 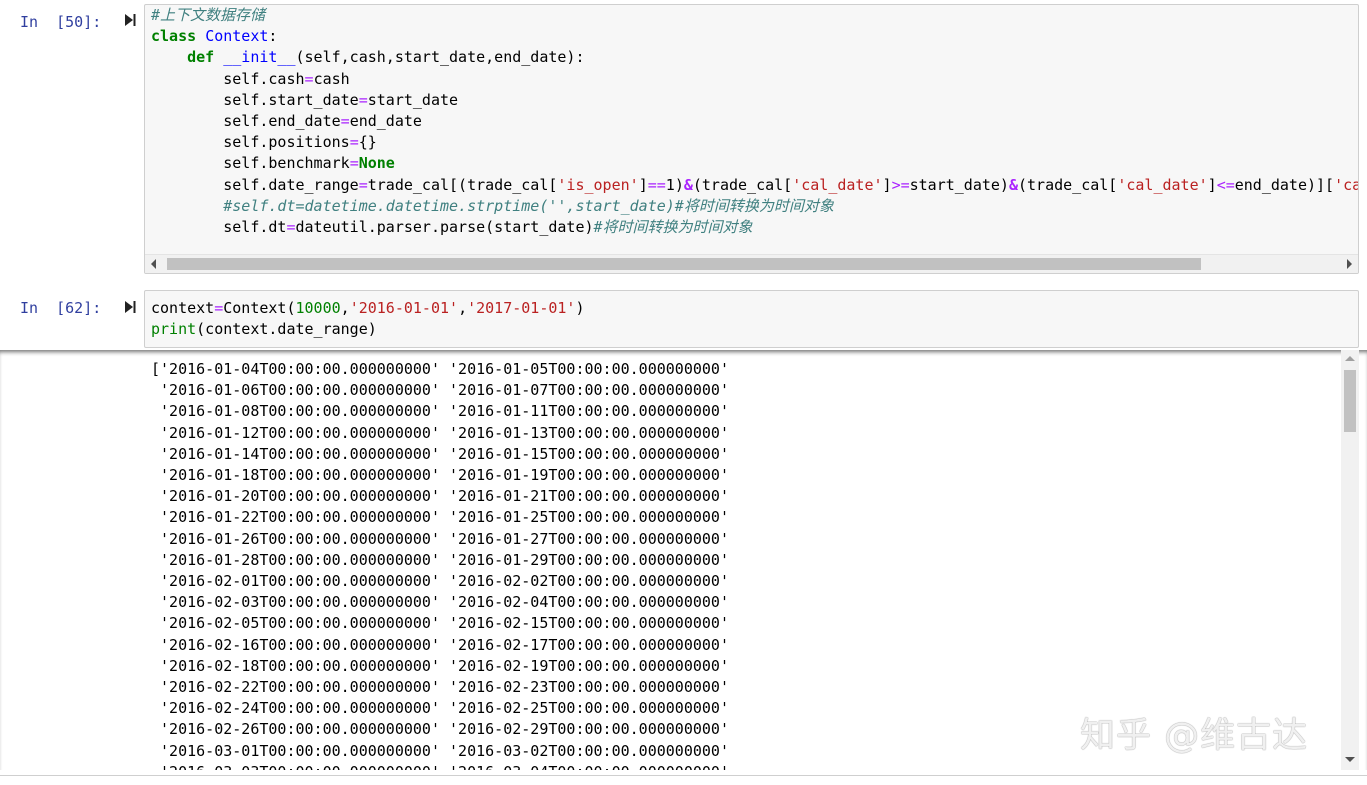 I want to click on code-line: self.start_date=start_date, so click(x=305, y=99).